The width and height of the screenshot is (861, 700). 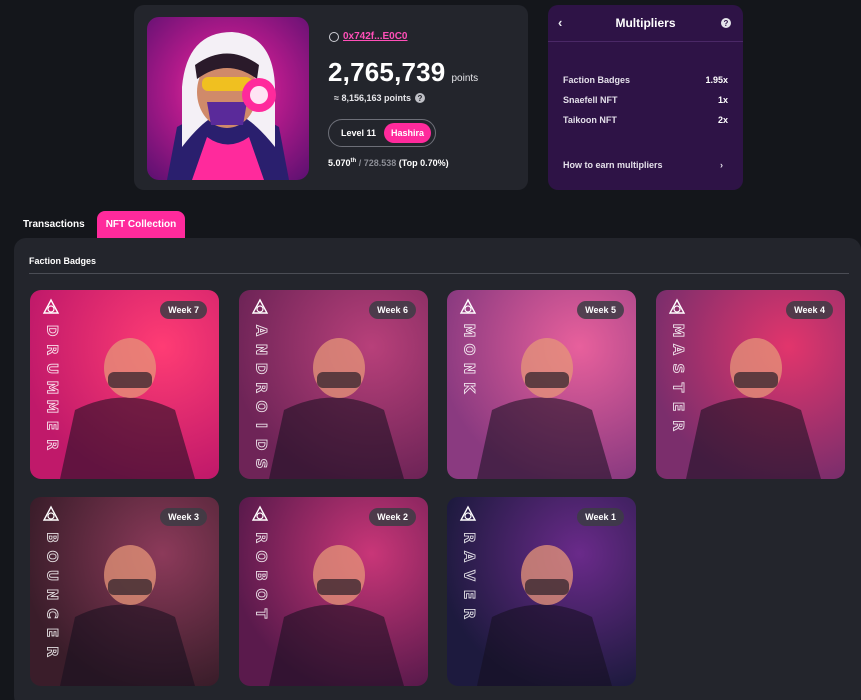 I want to click on user-icon, so click(x=334, y=36).